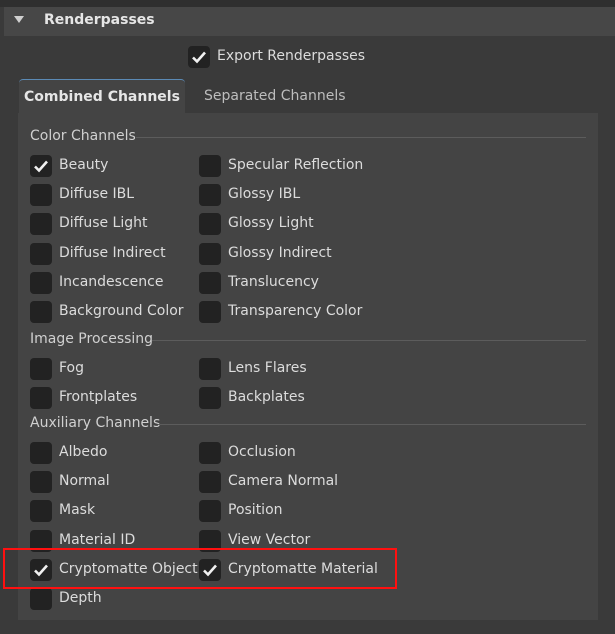  I want to click on checkbox-label: Translucency, so click(273, 282).